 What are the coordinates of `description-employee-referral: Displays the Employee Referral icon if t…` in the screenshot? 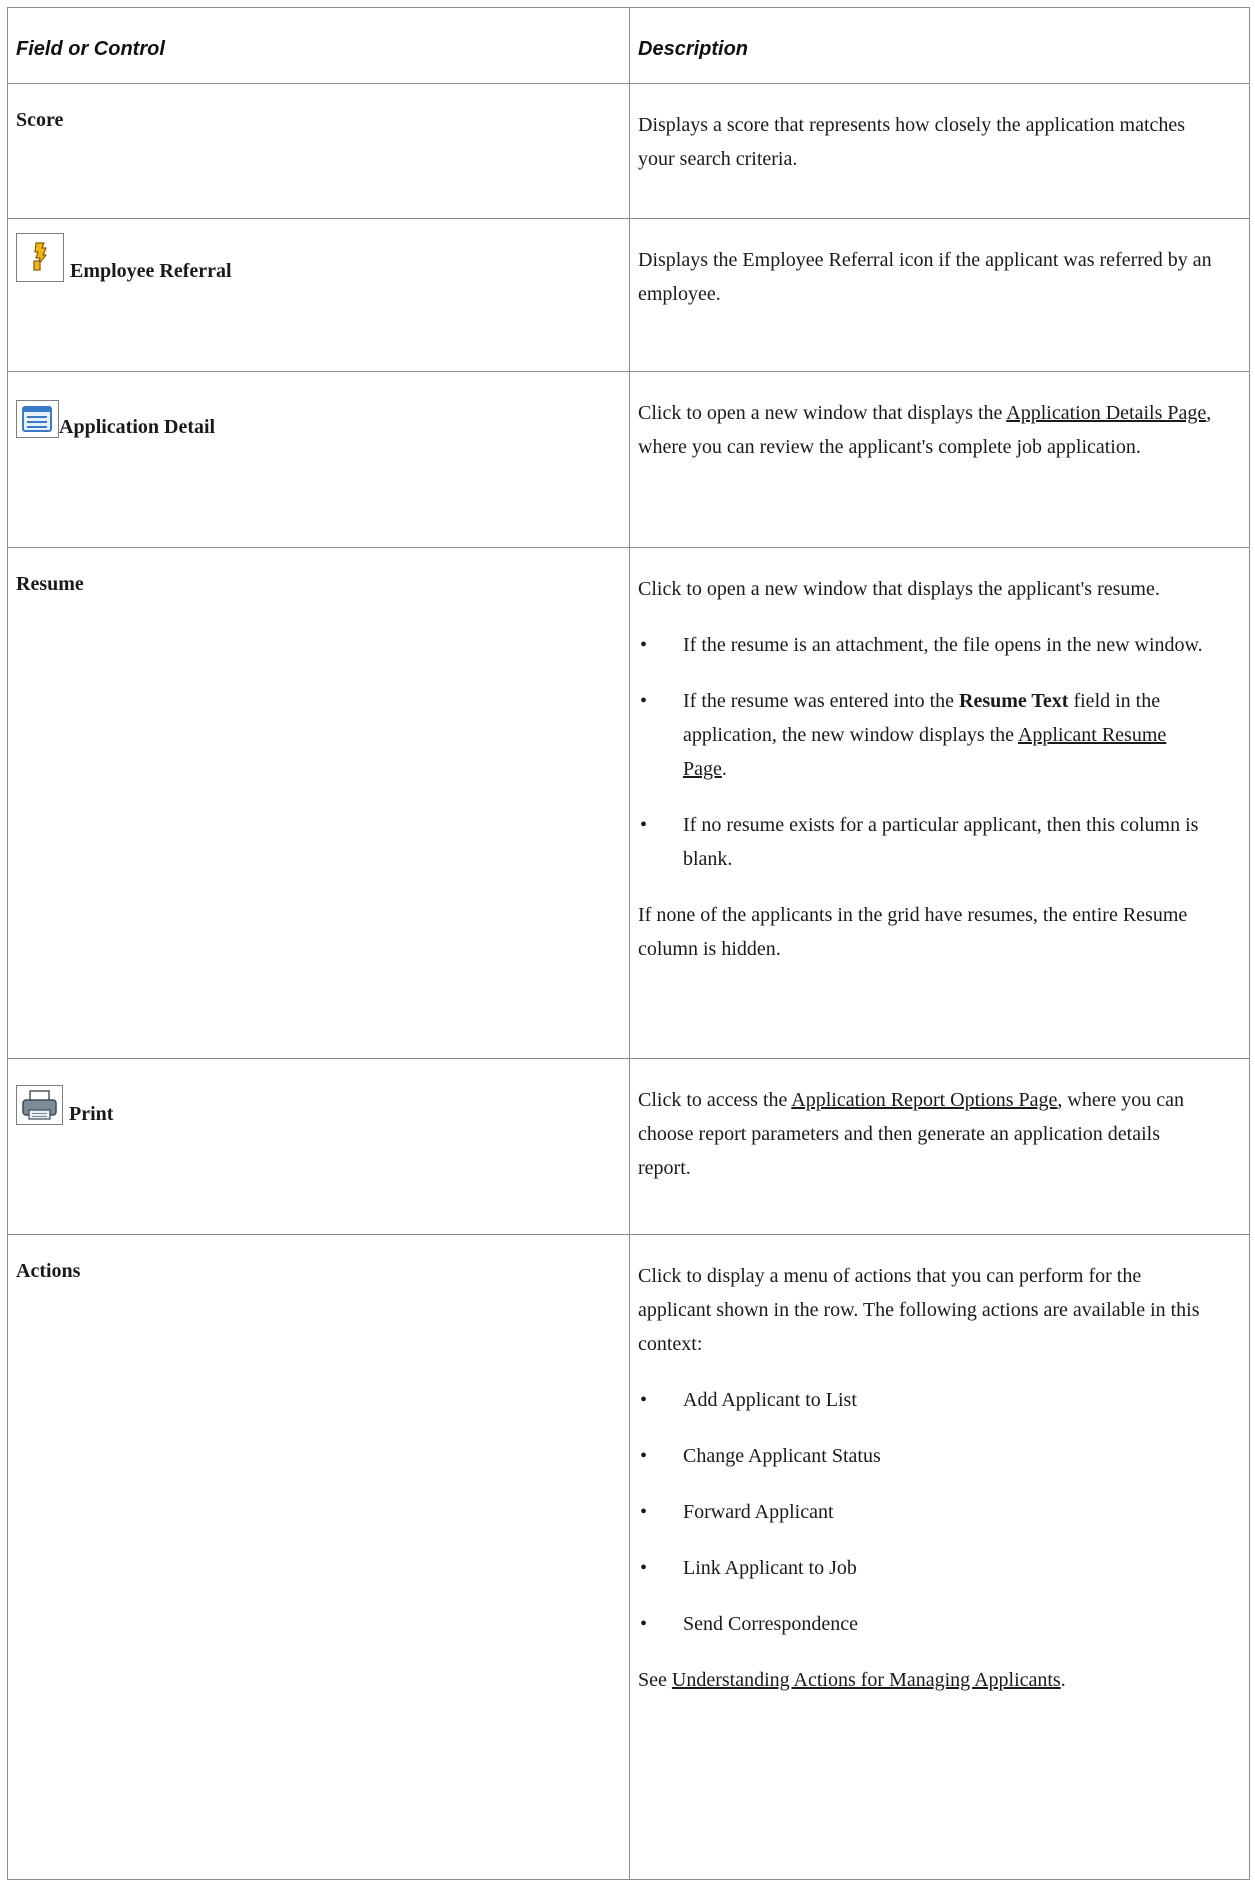 It's located at (939, 295).